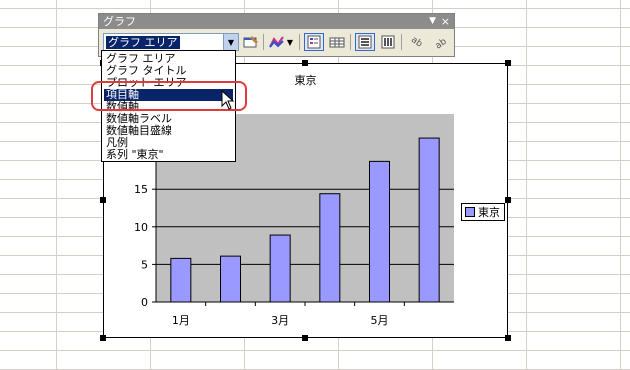  Describe the element at coordinates (445, 21) in the screenshot. I see `close-icon: ×` at that location.